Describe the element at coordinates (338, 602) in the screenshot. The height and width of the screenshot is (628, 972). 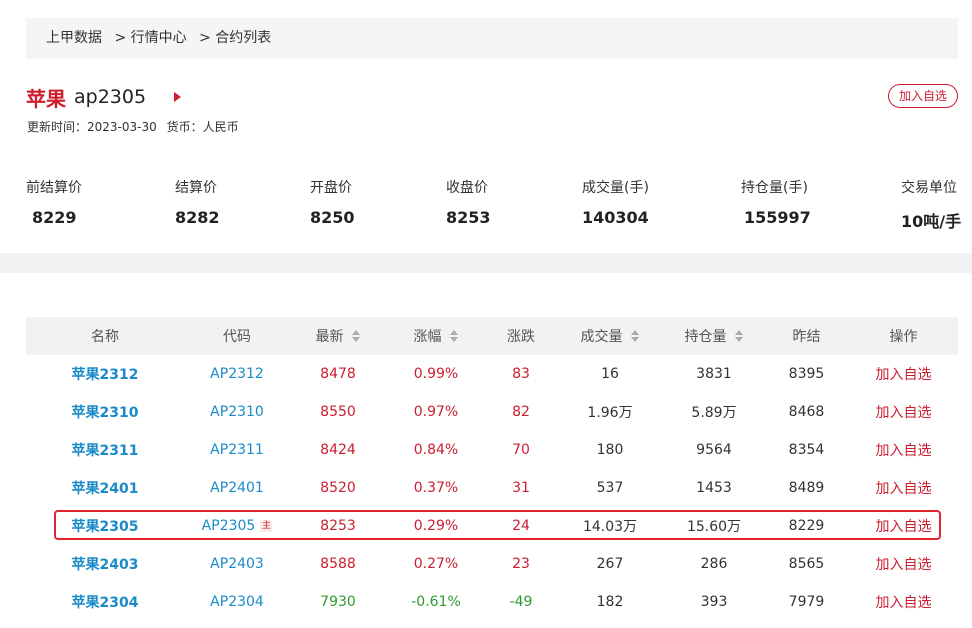
I see `last-price: 7930` at that location.